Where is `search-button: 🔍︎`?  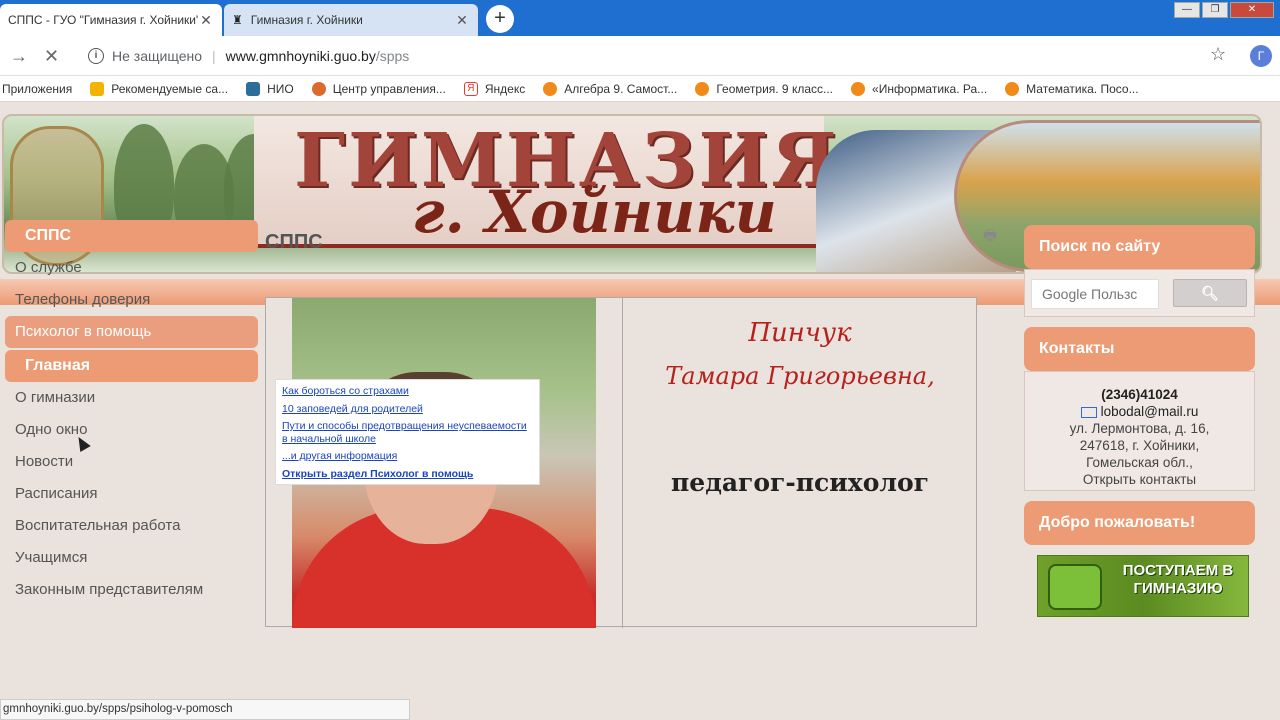
search-button: 🔍︎ is located at coordinates (1210, 293).